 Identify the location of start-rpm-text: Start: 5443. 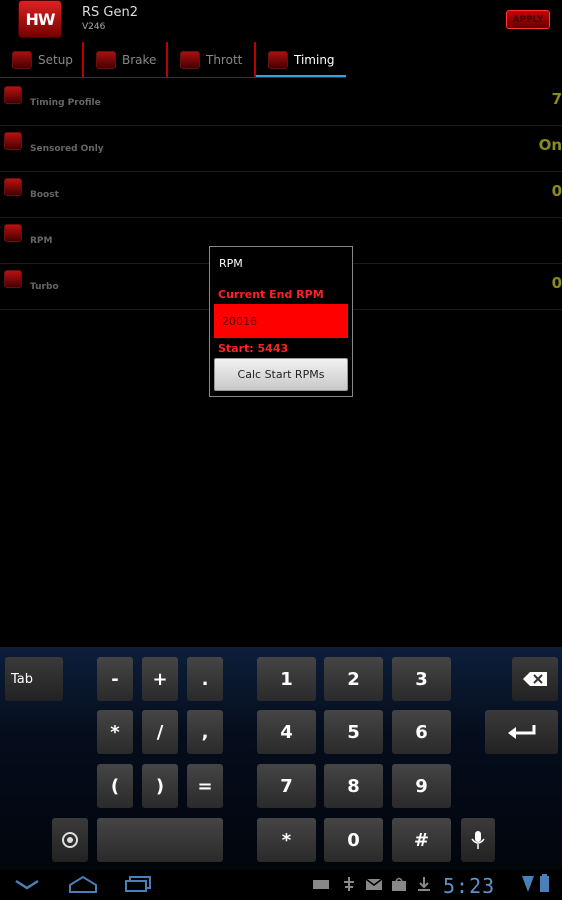
(253, 348).